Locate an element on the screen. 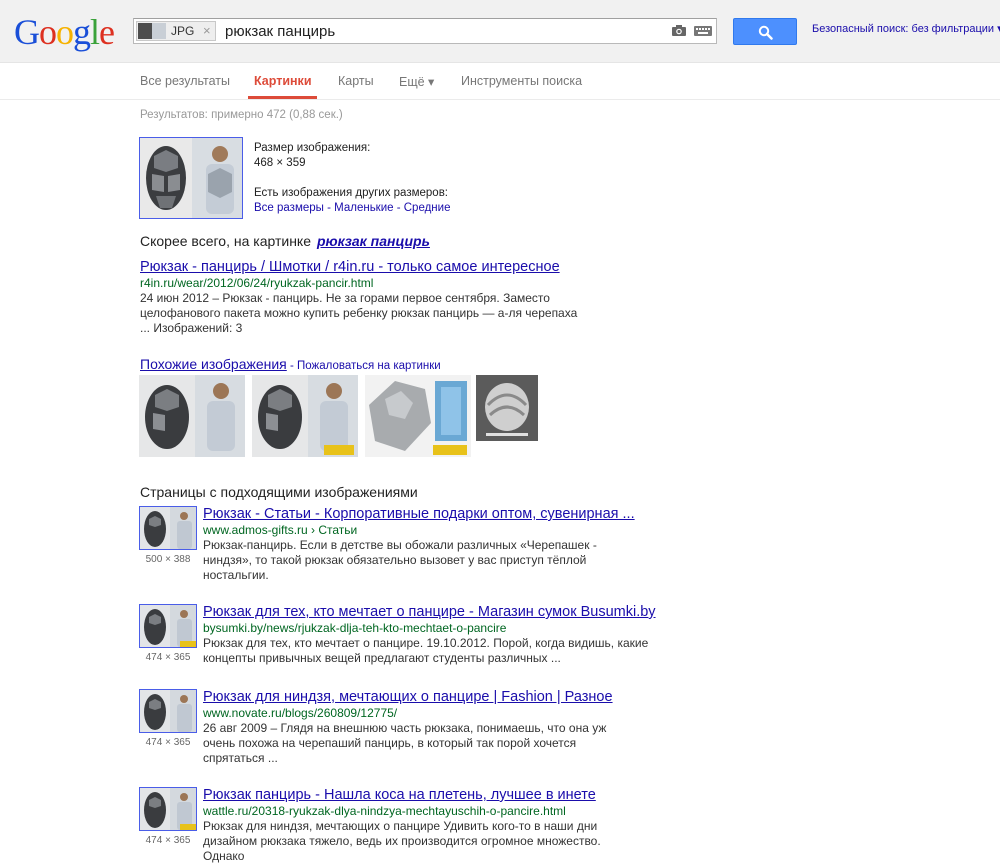 The width and height of the screenshot is (1000, 864). query-image-thumbnail is located at coordinates (152, 31).